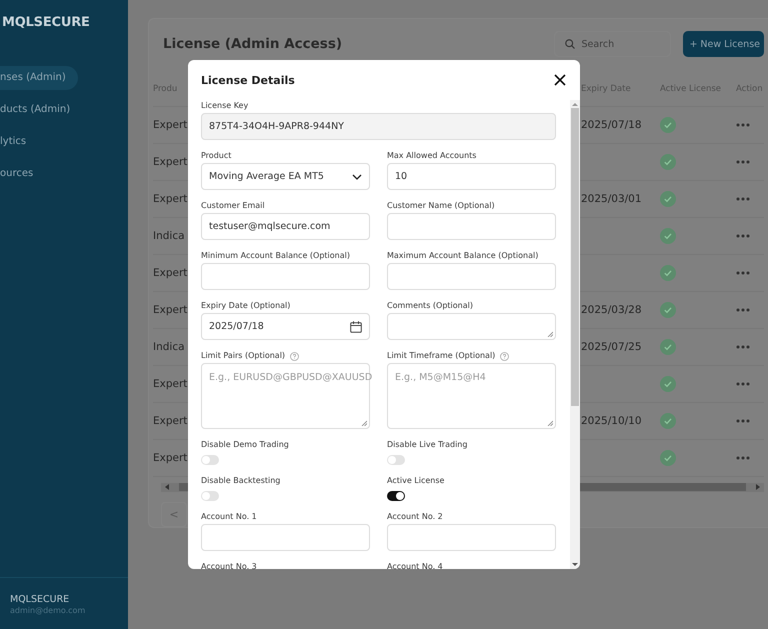 This screenshot has height=629, width=768. Describe the element at coordinates (39, 78) in the screenshot. I see `sidebar-item: nses (Admin)` at that location.